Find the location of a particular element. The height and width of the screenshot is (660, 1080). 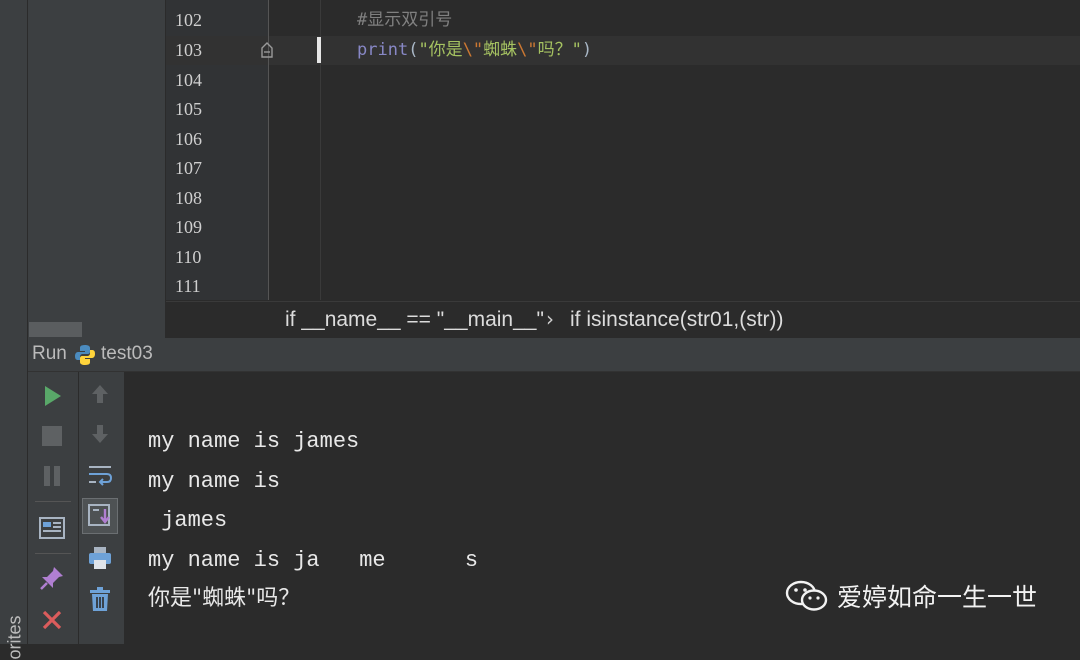

paren-close: ) is located at coordinates (587, 50).